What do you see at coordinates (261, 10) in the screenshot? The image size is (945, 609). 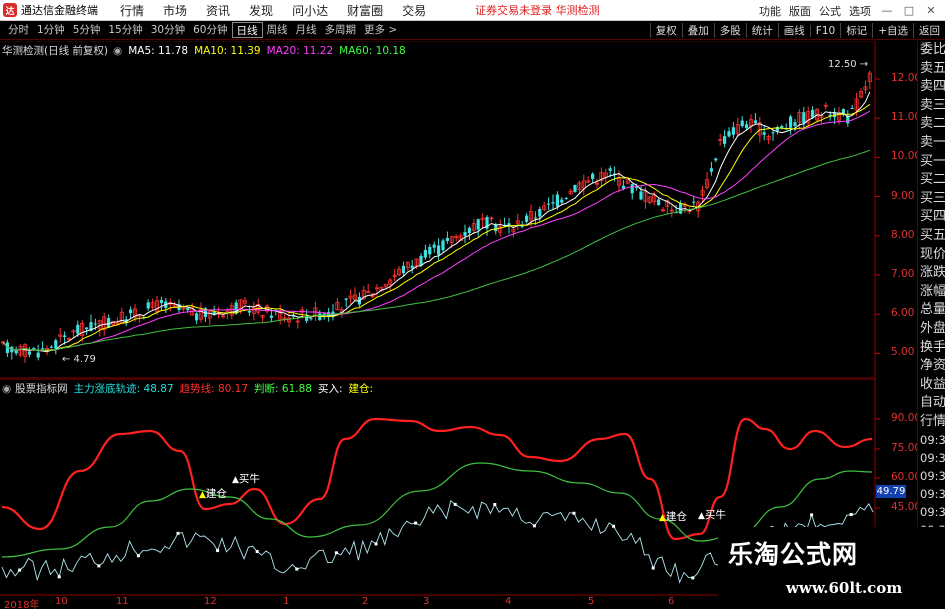 I see `menu-item: 发现` at bounding box center [261, 10].